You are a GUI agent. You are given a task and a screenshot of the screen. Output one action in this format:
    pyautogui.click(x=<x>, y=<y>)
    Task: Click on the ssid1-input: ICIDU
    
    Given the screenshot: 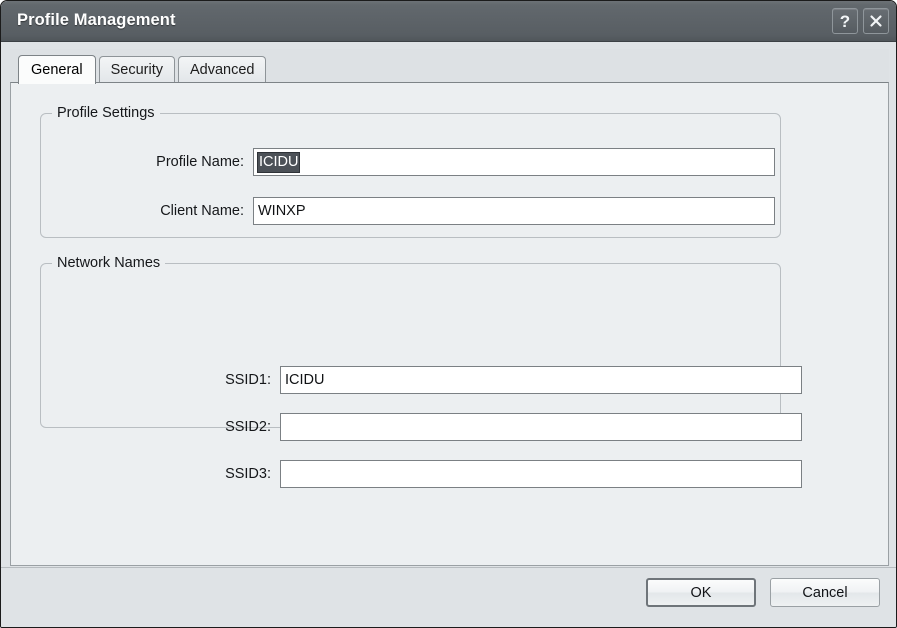 What is the action you would take?
    pyautogui.click(x=541, y=380)
    